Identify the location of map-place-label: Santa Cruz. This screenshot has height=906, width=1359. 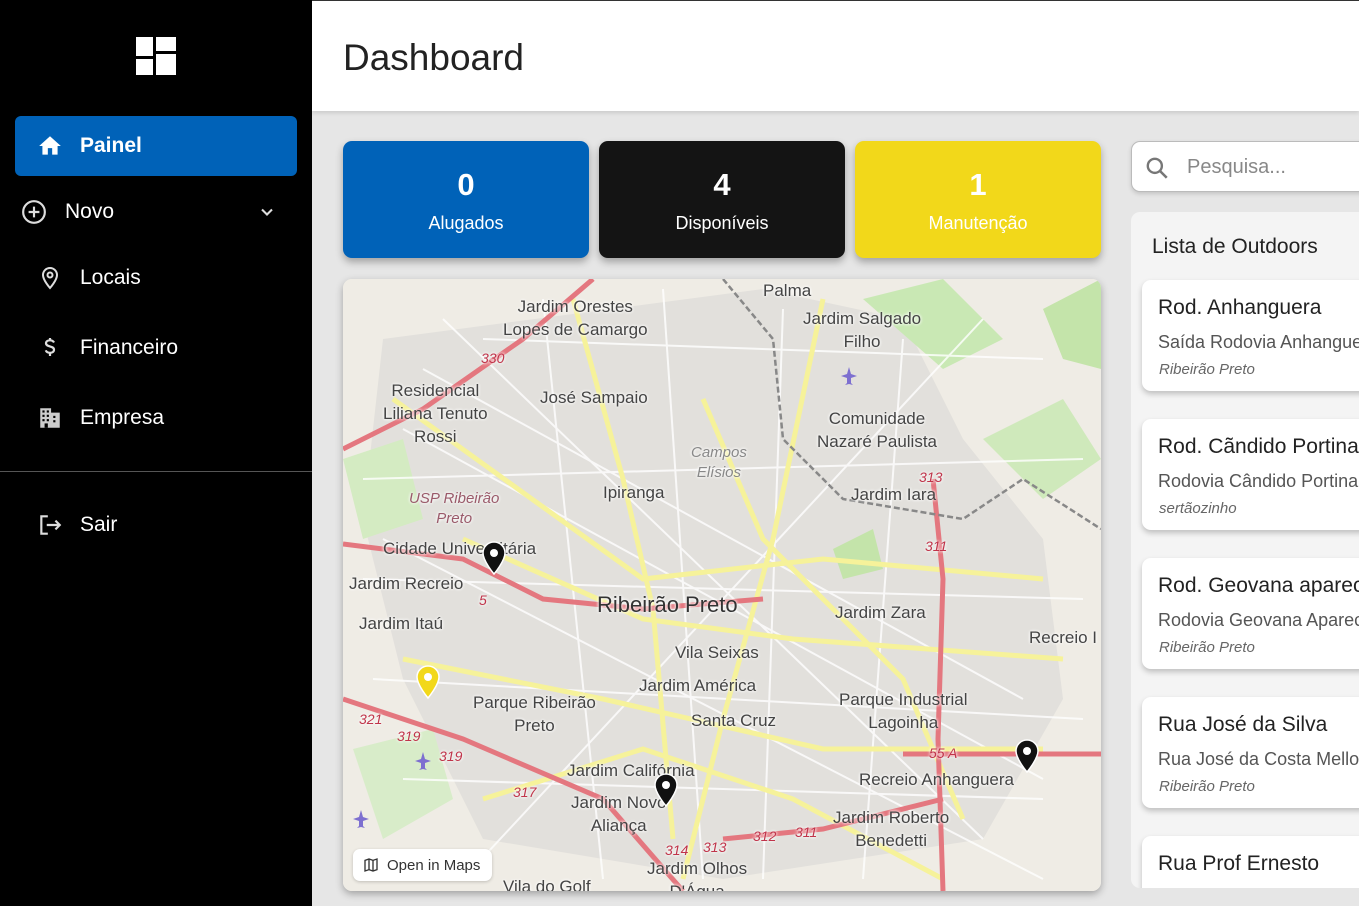
(734, 720).